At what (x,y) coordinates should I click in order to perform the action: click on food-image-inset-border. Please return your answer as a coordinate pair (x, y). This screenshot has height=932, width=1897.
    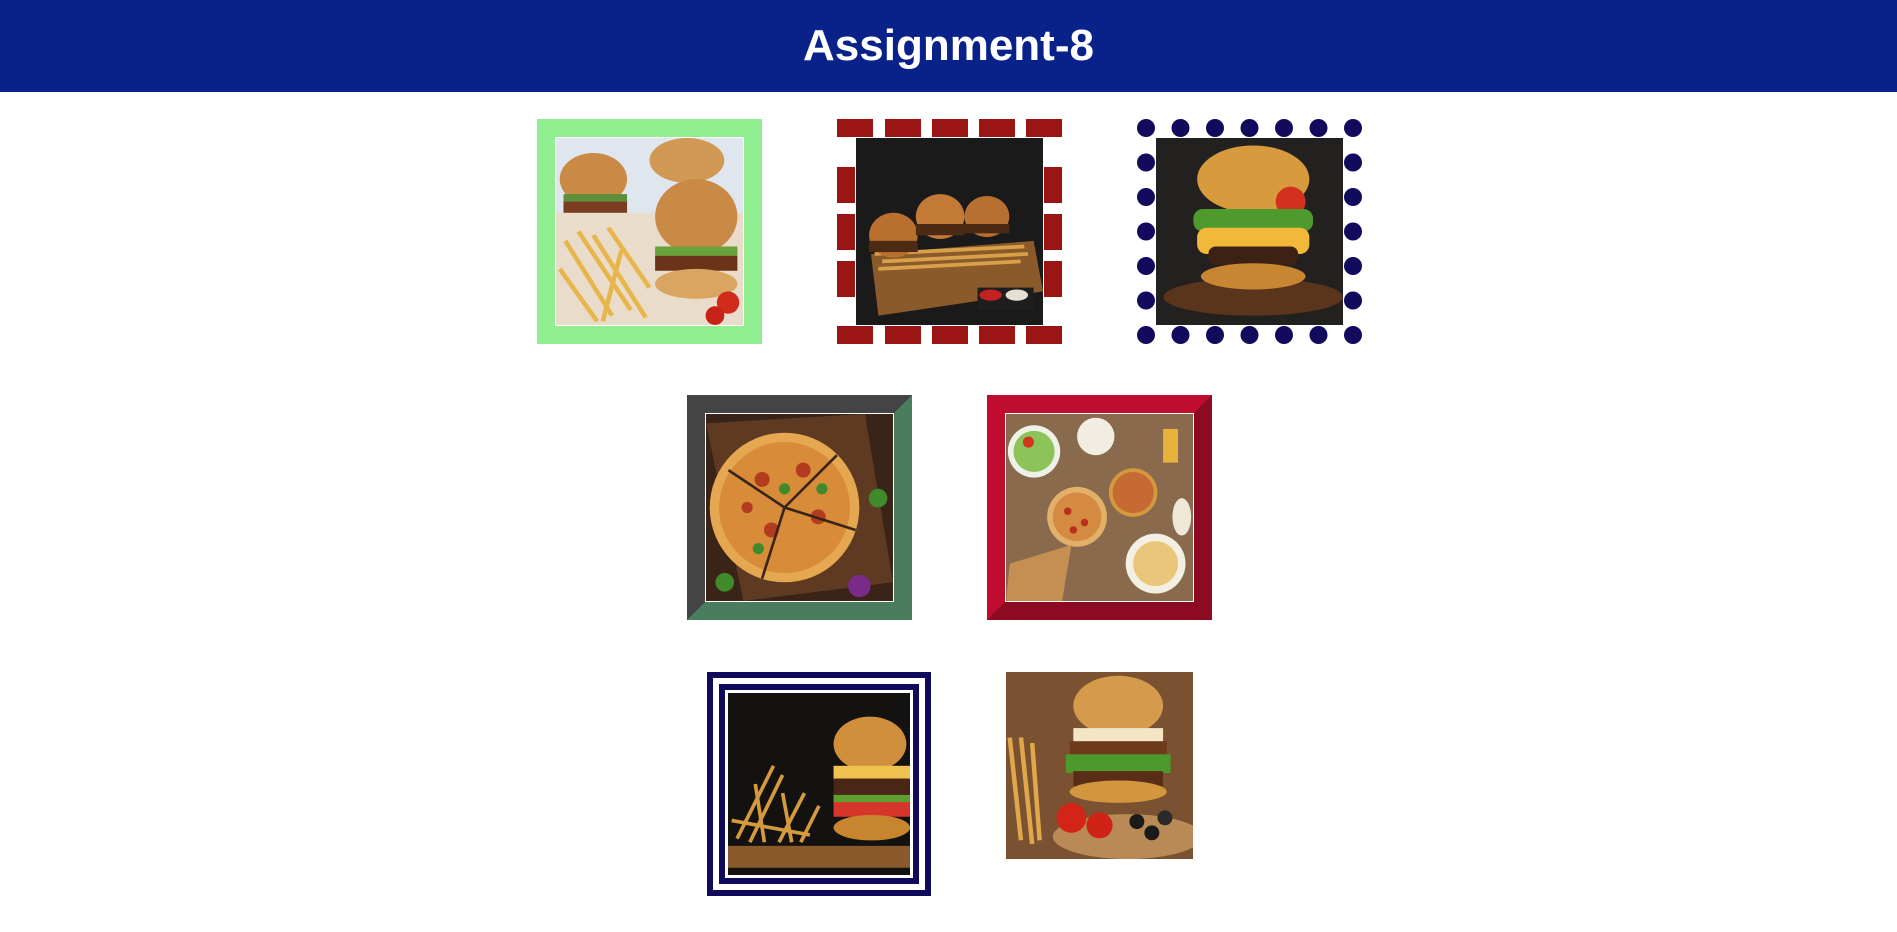
    Looking at the image, I should click on (799, 507).